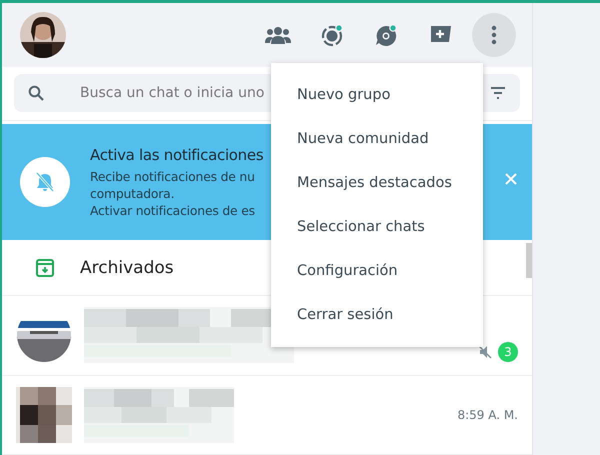  What do you see at coordinates (133, 193) in the screenshot?
I see `banner-text: computadora.` at bounding box center [133, 193].